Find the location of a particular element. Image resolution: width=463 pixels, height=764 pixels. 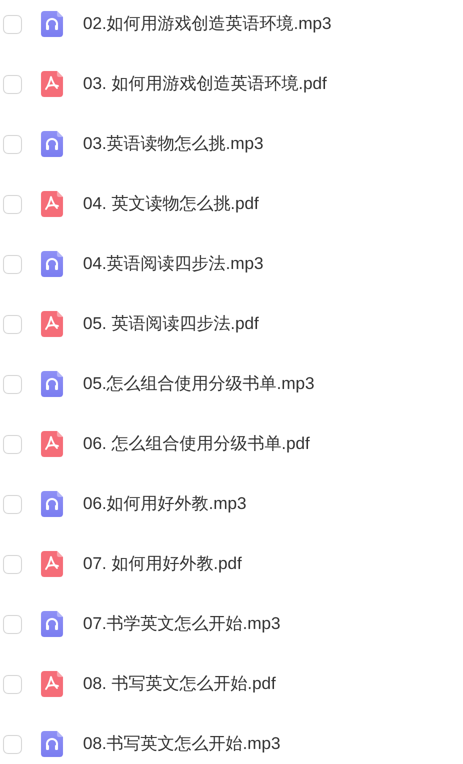

file-name: 08.书写英文怎么开始.mp3 is located at coordinates (181, 744).